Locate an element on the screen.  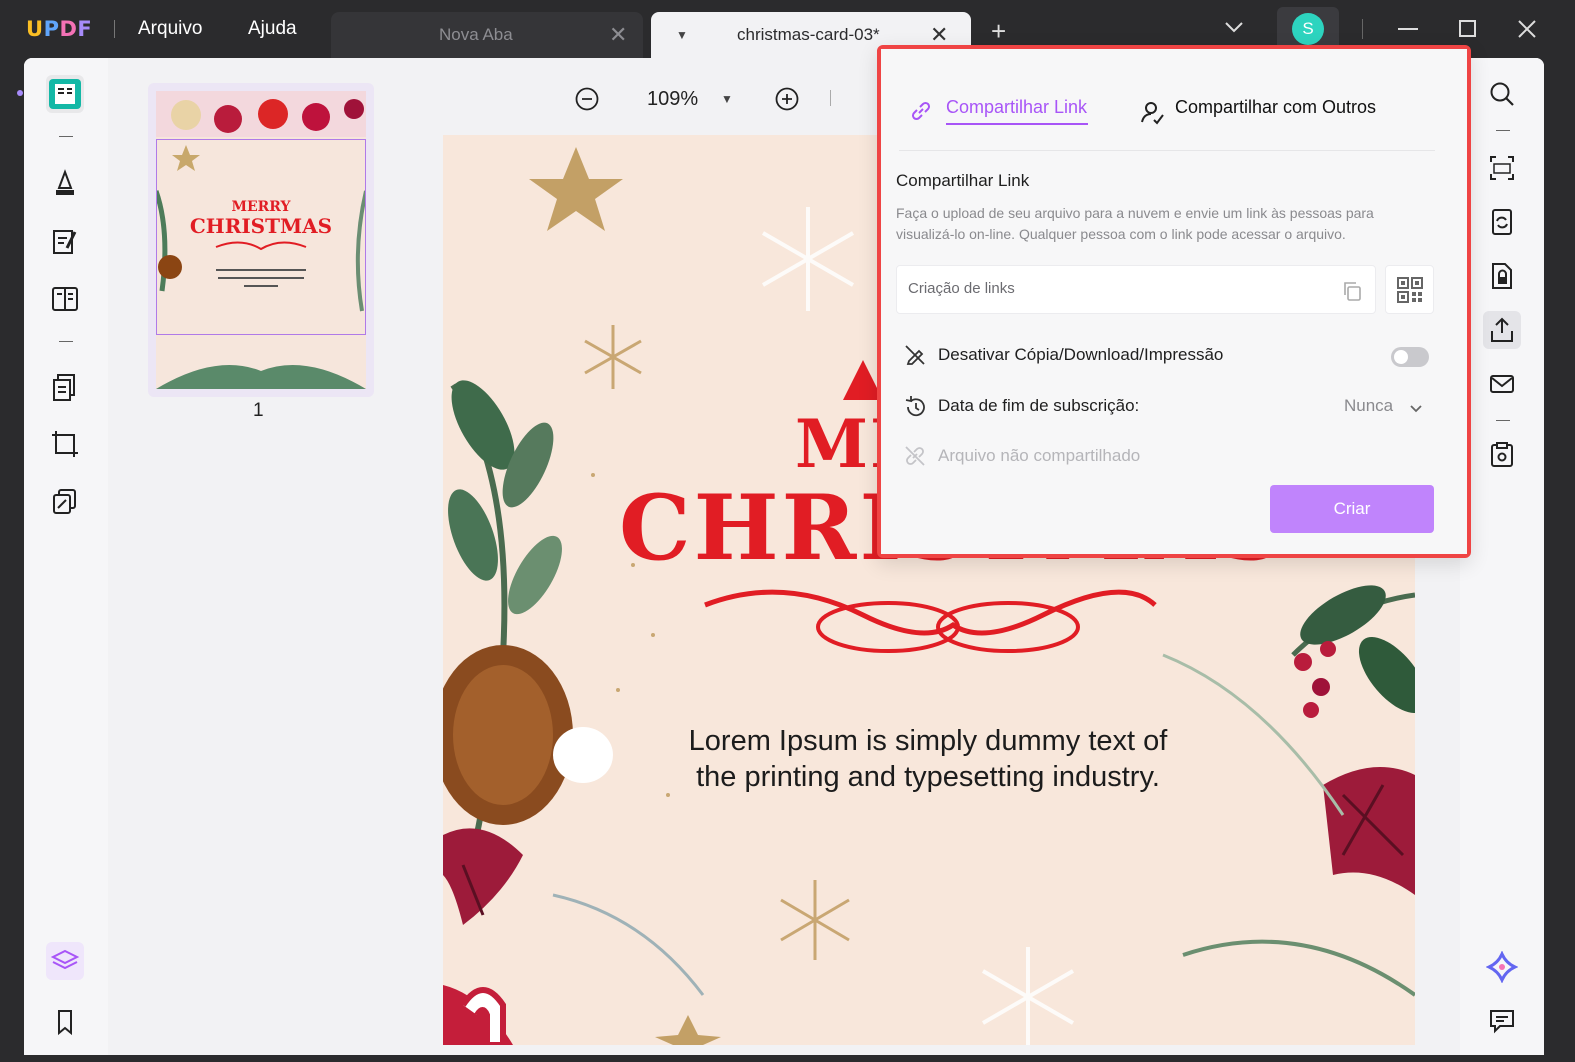
organize-pages-button is located at coordinates (65, 387).